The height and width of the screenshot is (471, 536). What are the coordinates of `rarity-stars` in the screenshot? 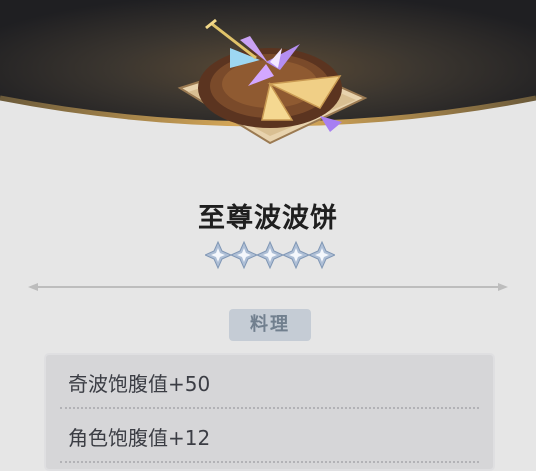 It's located at (270, 255).